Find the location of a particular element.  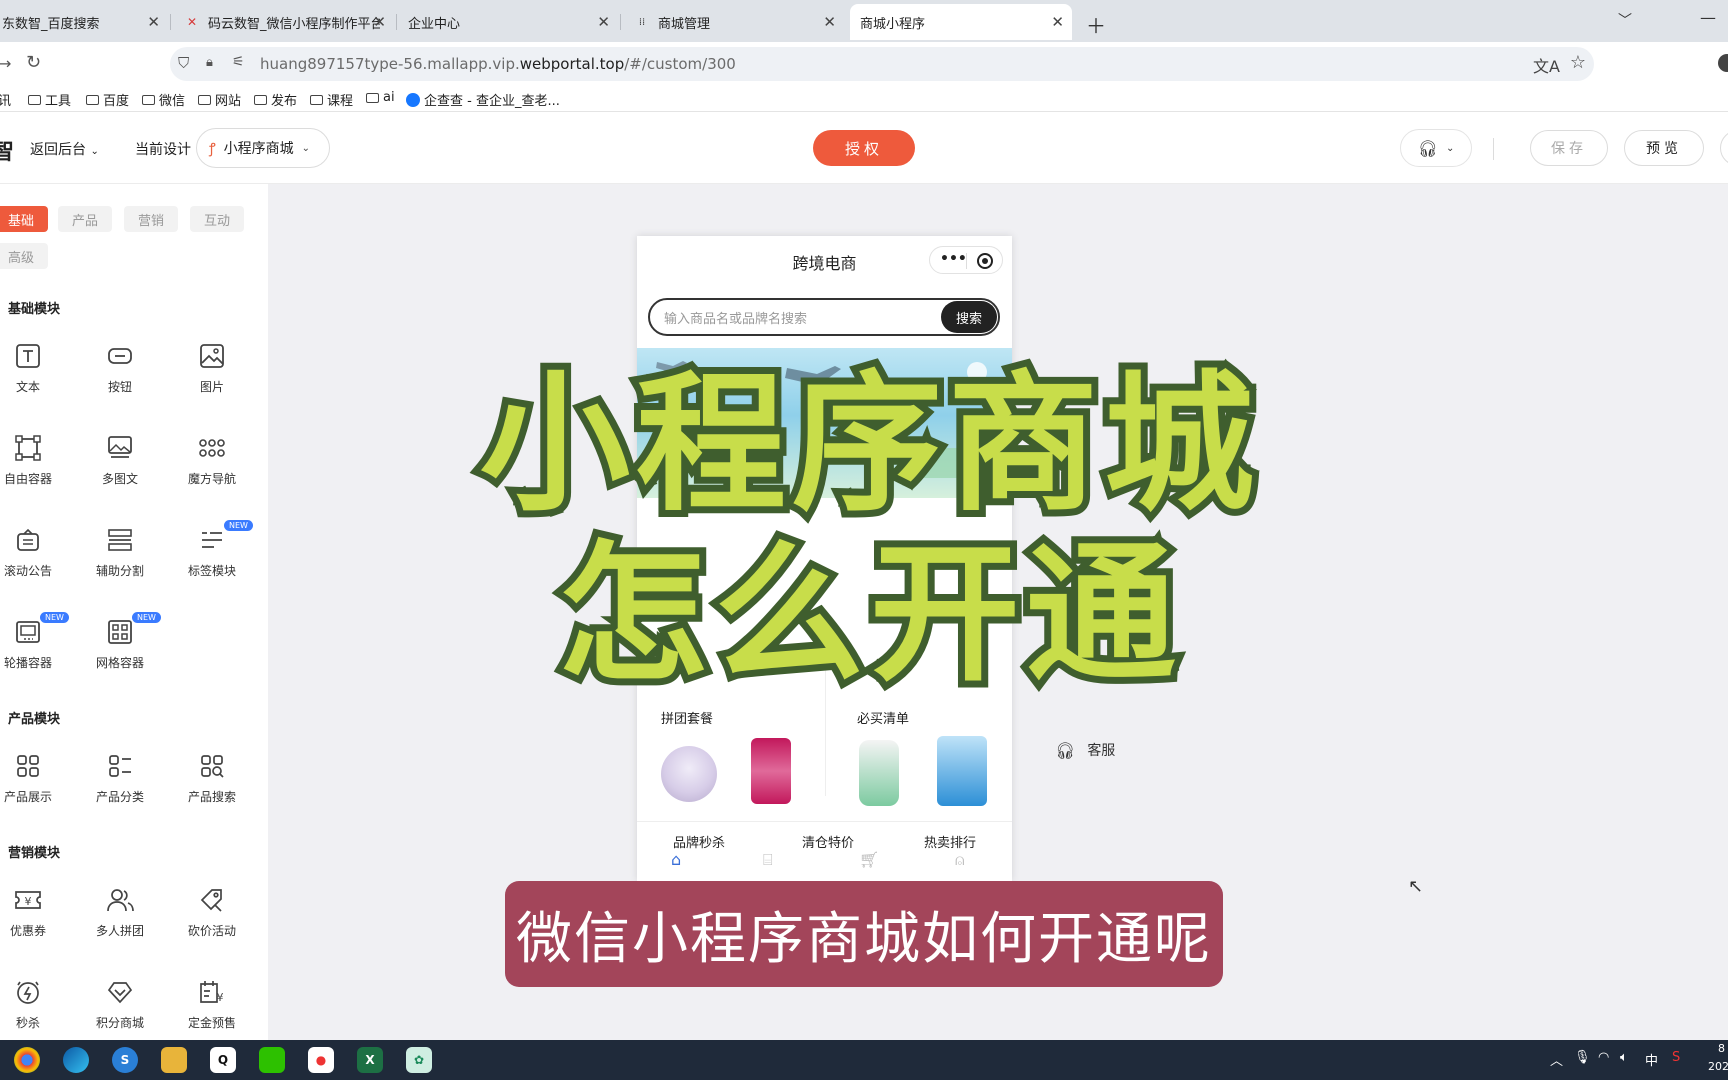

back-admin-menu: 返回后台 ⌄ is located at coordinates (64, 149).